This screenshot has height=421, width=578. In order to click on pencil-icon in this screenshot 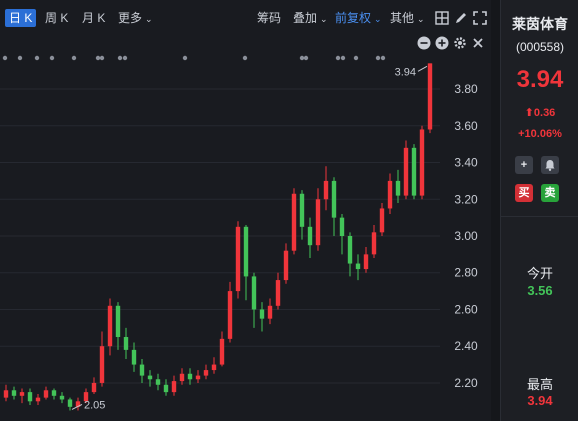, I will do `click(461, 18)`.